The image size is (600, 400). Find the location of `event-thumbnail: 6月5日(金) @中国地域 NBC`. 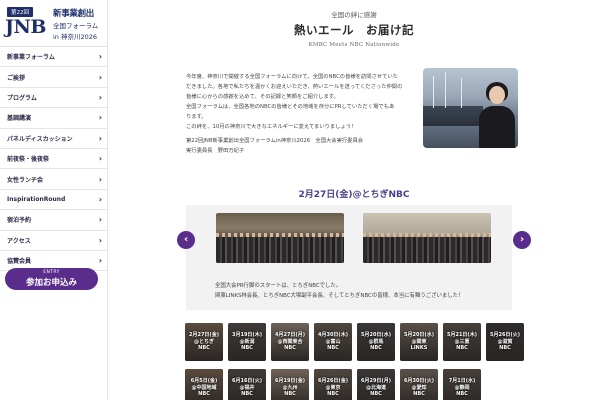

event-thumbnail: 6月5日(金) @中国地域 NBC is located at coordinates (204, 384).